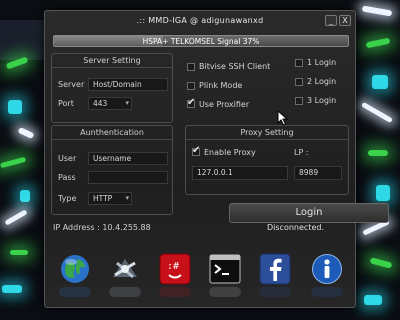 The height and width of the screenshot is (320, 400). I want to click on connection-status: Disconnected., so click(295, 227).